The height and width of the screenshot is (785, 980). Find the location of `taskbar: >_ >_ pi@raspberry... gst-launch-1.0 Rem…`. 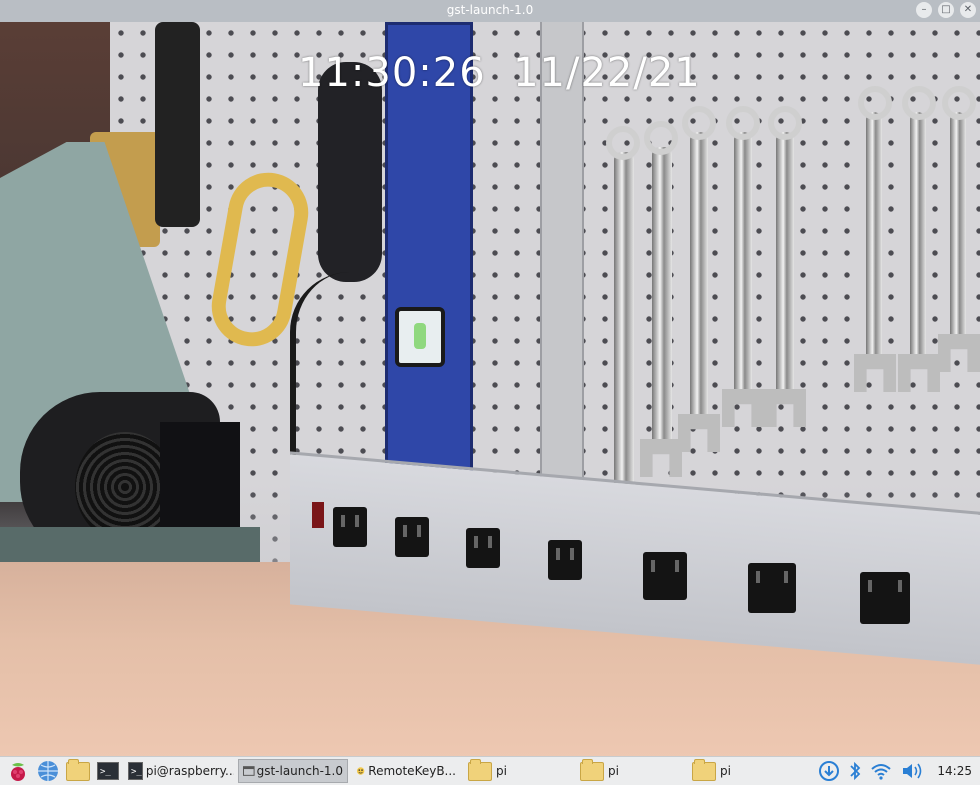

taskbar: >_ >_ pi@raspberry... gst-launch-1.0 Rem… is located at coordinates (490, 770).